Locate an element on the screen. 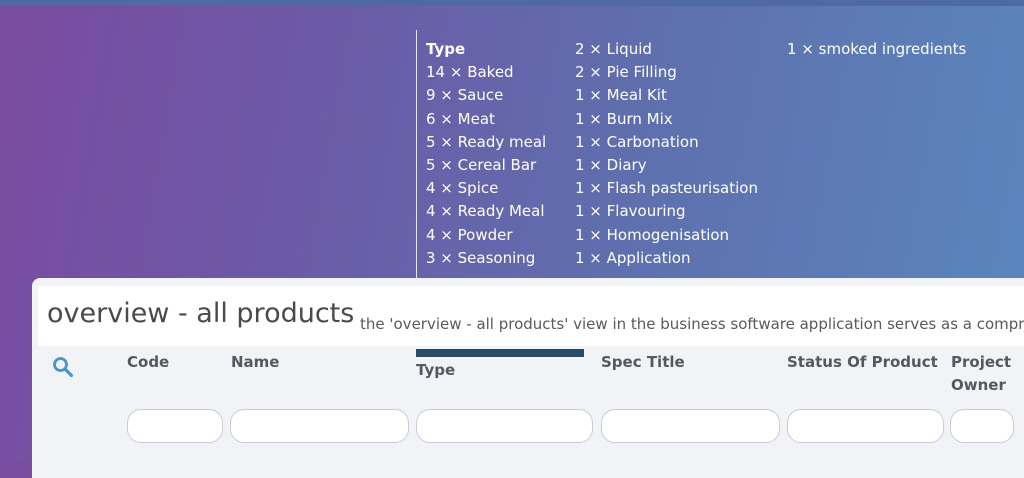 The height and width of the screenshot is (478, 1024). filter-owner-input is located at coordinates (982, 426).